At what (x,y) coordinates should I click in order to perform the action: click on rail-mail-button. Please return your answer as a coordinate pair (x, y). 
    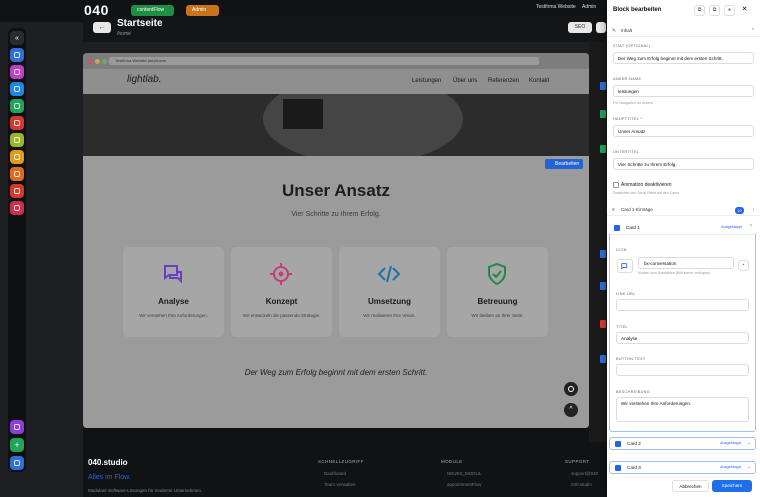
    Looking at the image, I should click on (17, 191).